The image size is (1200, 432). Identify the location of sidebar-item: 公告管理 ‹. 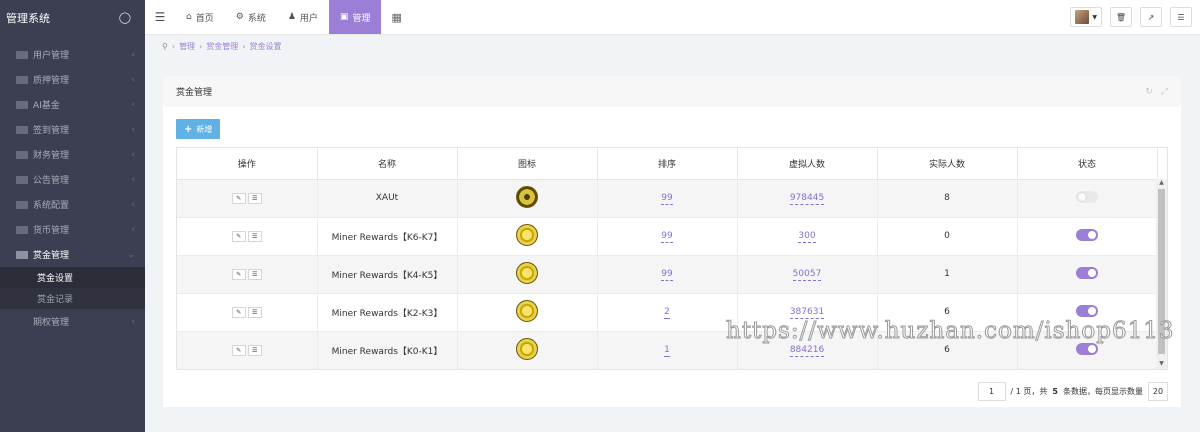
(72, 179).